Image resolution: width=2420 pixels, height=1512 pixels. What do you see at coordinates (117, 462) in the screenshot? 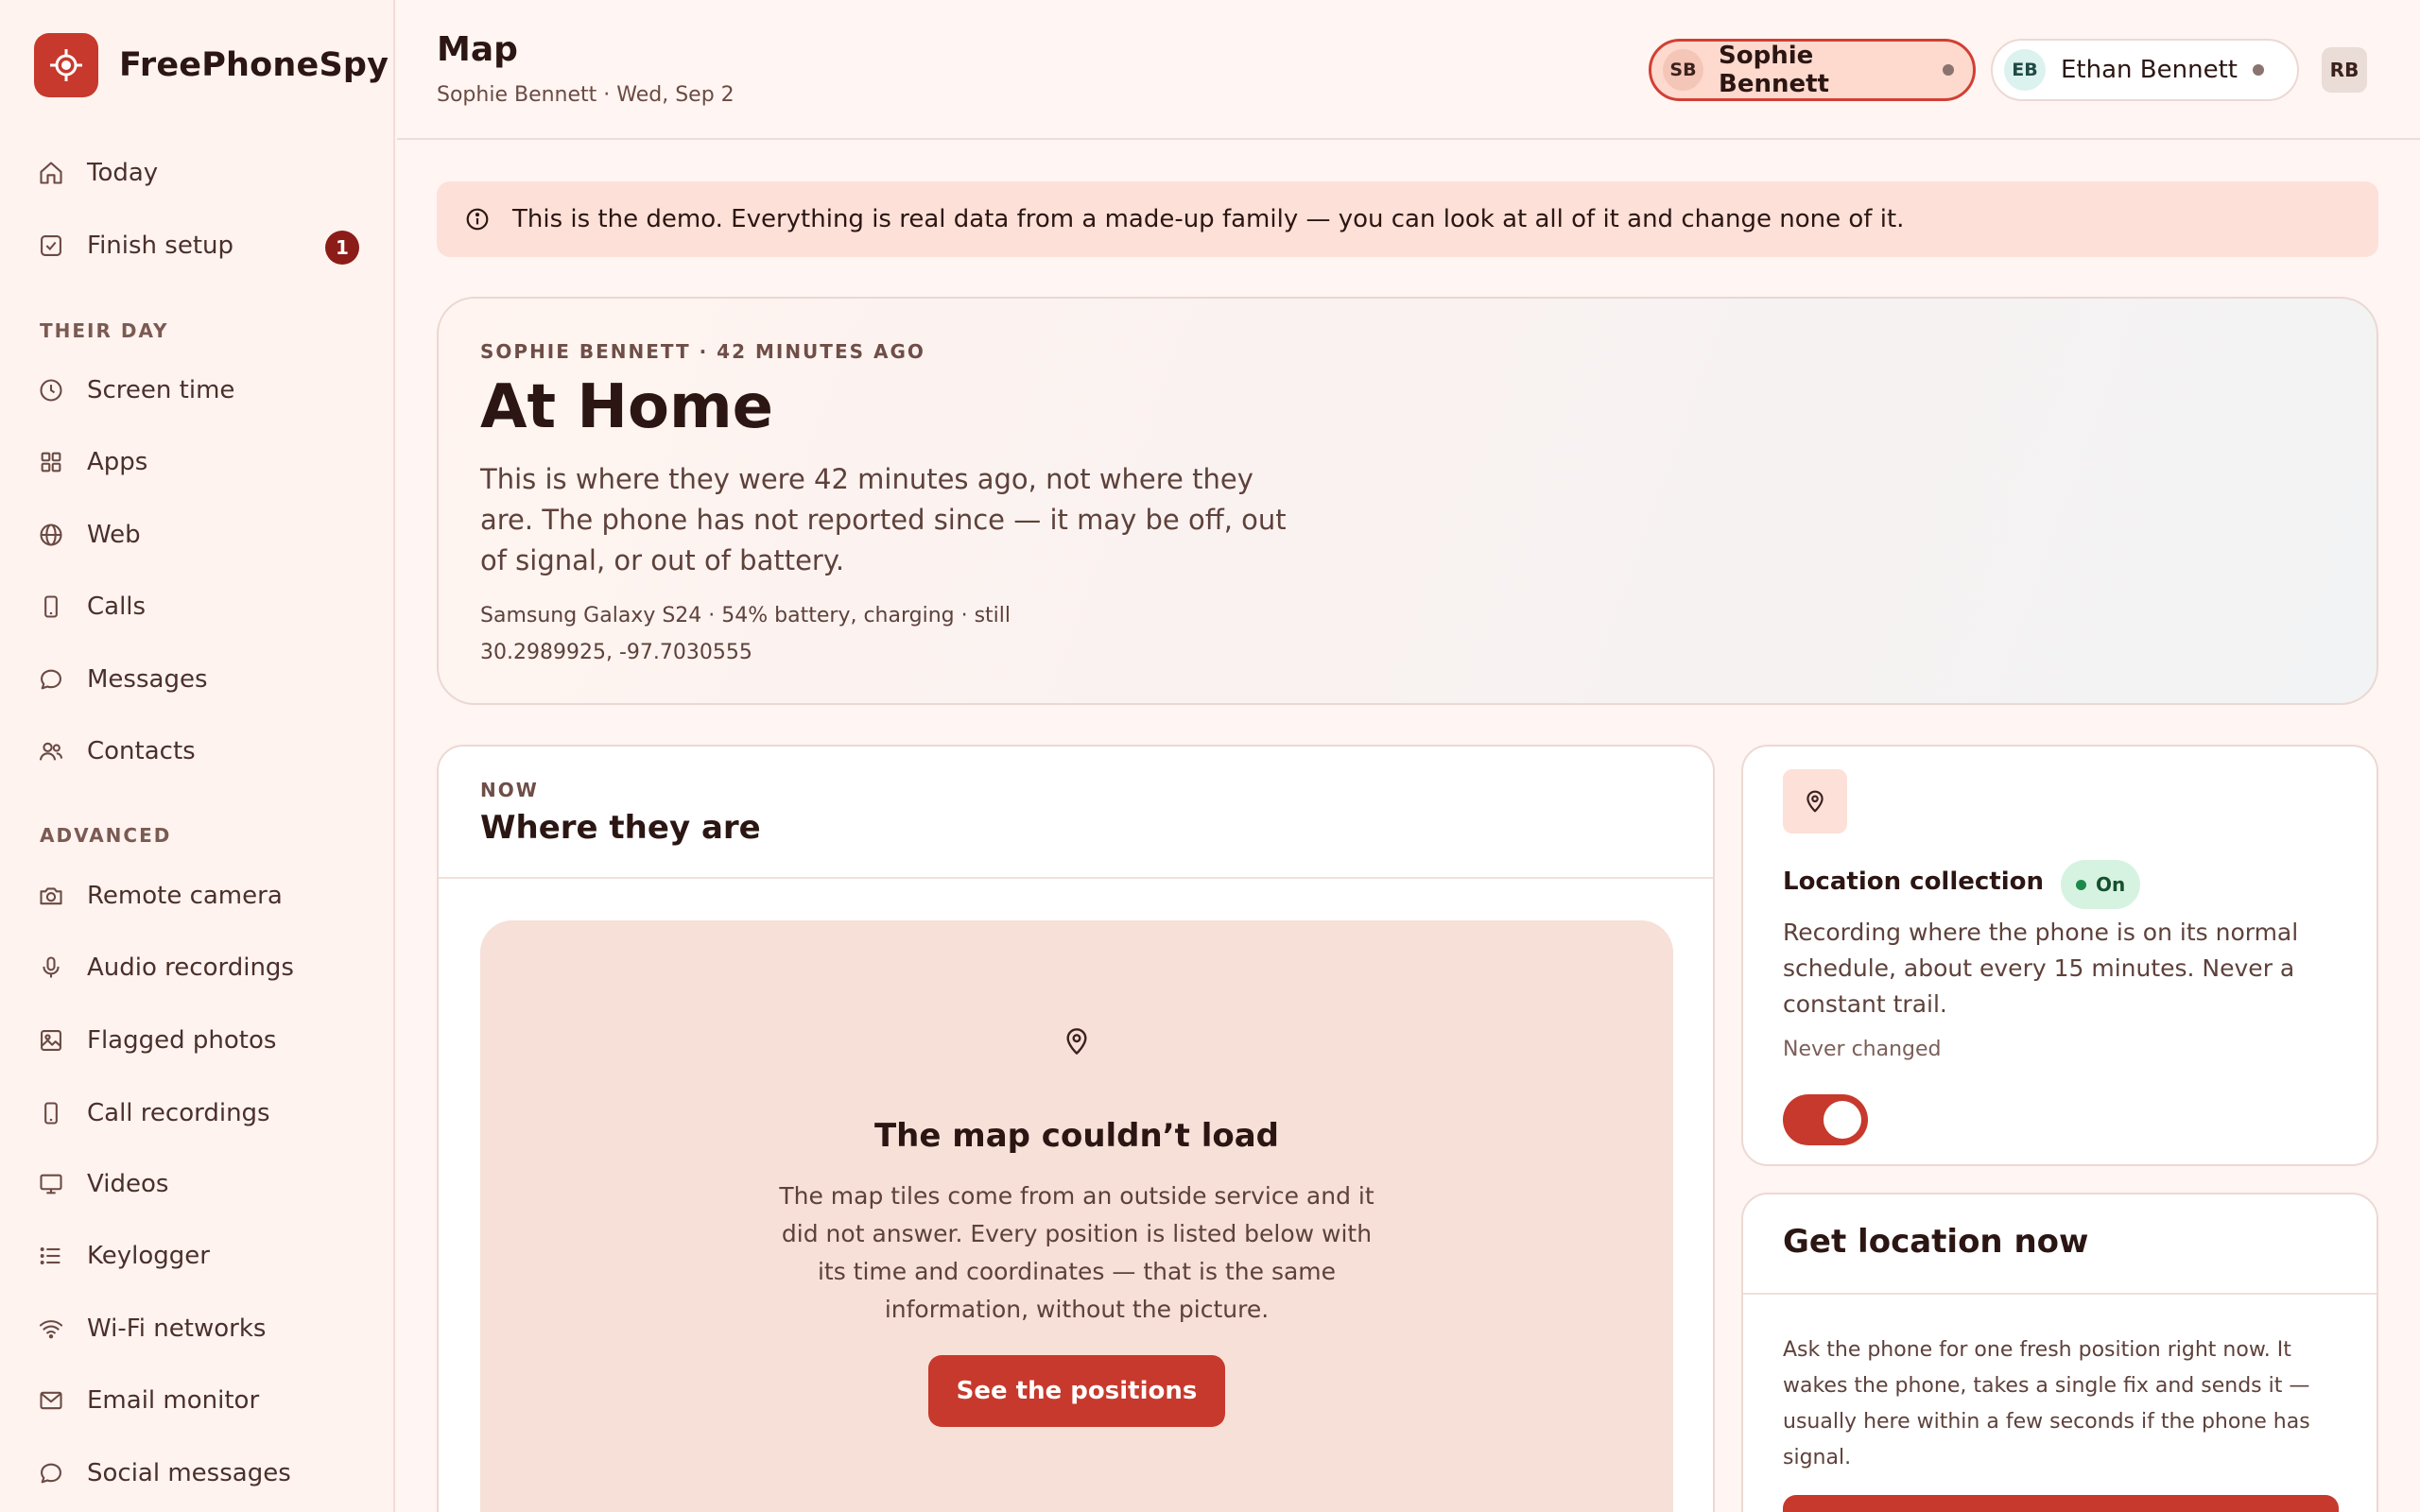
I see `sidebar-item-label: Apps` at bounding box center [117, 462].